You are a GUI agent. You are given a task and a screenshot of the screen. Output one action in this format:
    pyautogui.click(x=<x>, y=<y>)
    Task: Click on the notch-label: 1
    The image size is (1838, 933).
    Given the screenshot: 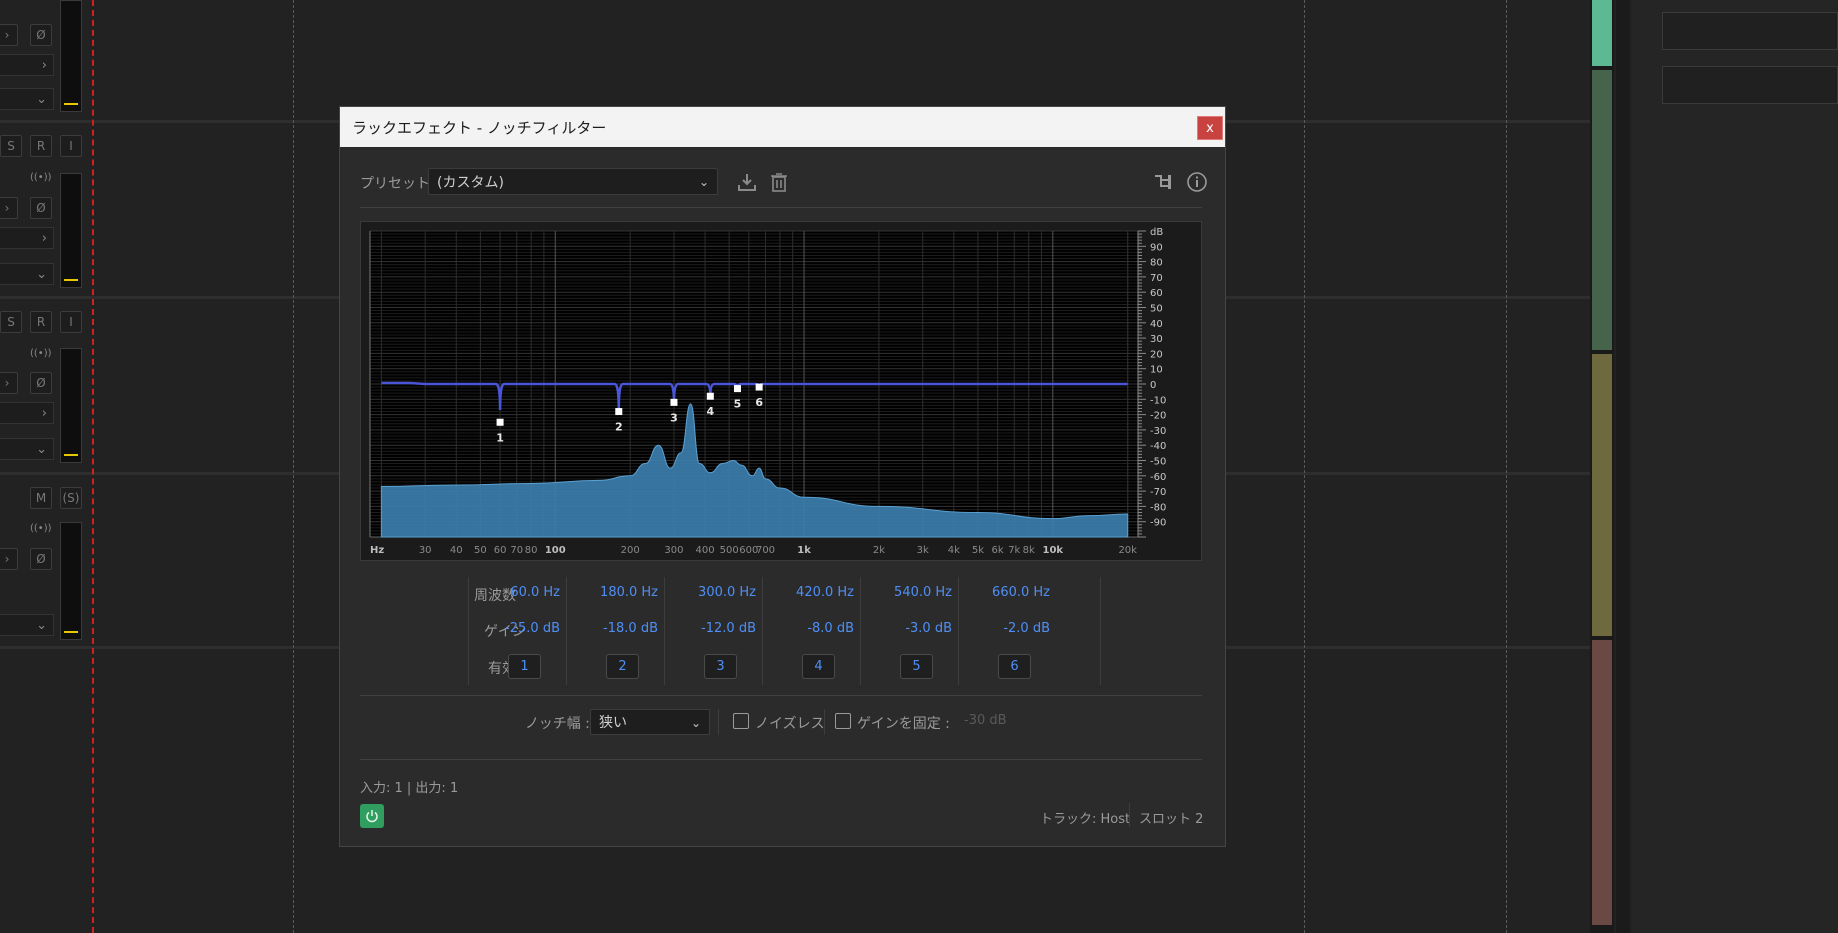 What is the action you would take?
    pyautogui.click(x=500, y=437)
    